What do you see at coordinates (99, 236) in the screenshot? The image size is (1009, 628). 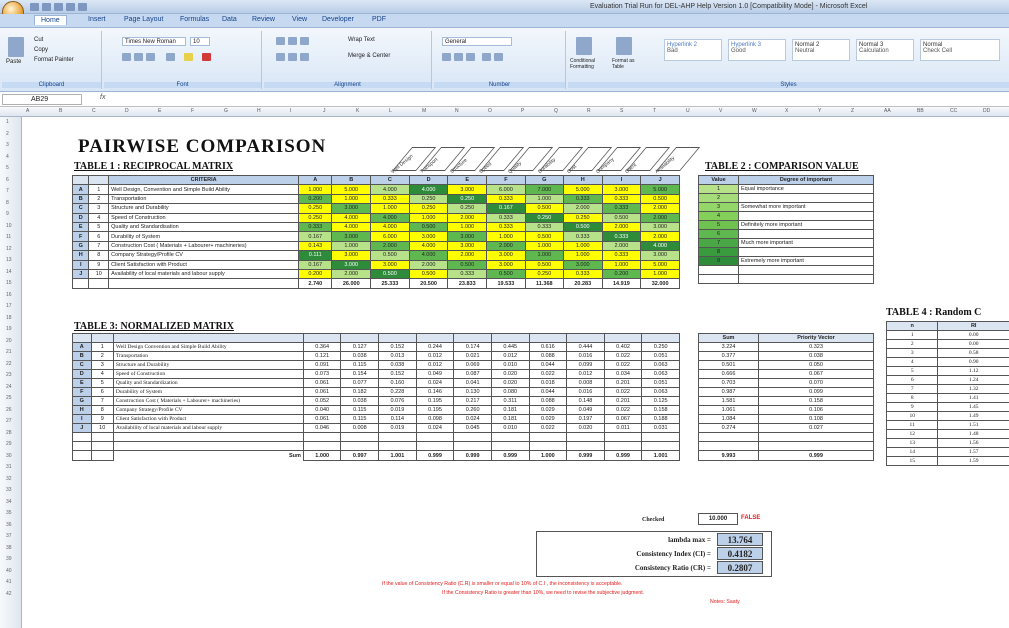 I see `row-number: 6` at bounding box center [99, 236].